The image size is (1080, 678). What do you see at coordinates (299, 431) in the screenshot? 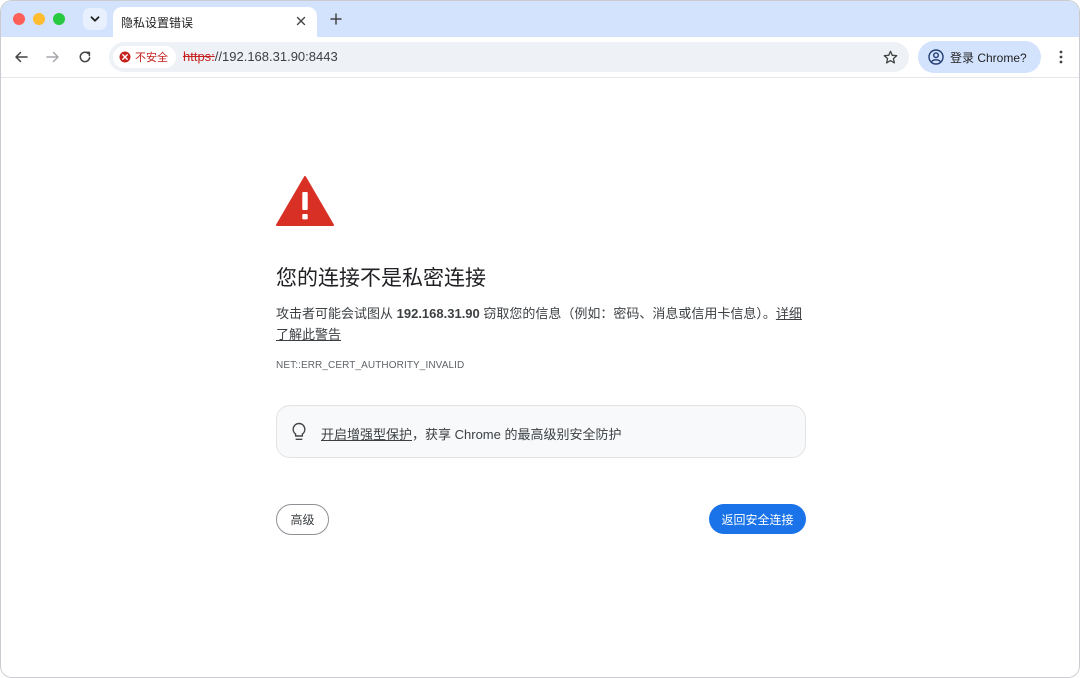
I see `lightbulb-icon` at bounding box center [299, 431].